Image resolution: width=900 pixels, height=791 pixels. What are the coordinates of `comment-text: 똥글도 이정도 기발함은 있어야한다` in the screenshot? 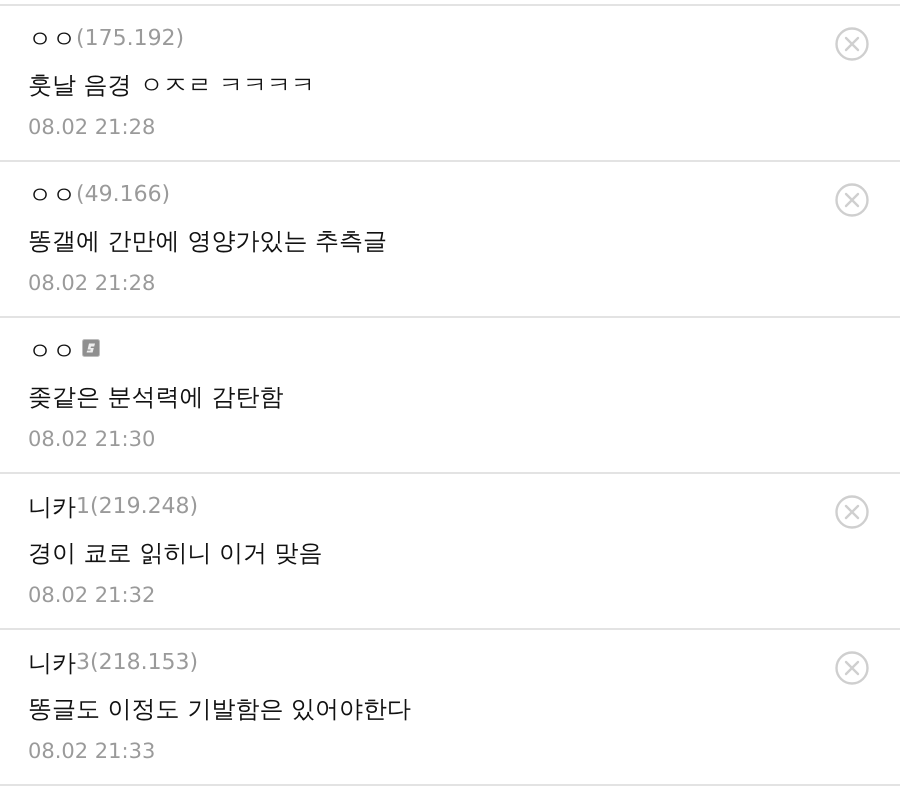 It's located at (219, 709).